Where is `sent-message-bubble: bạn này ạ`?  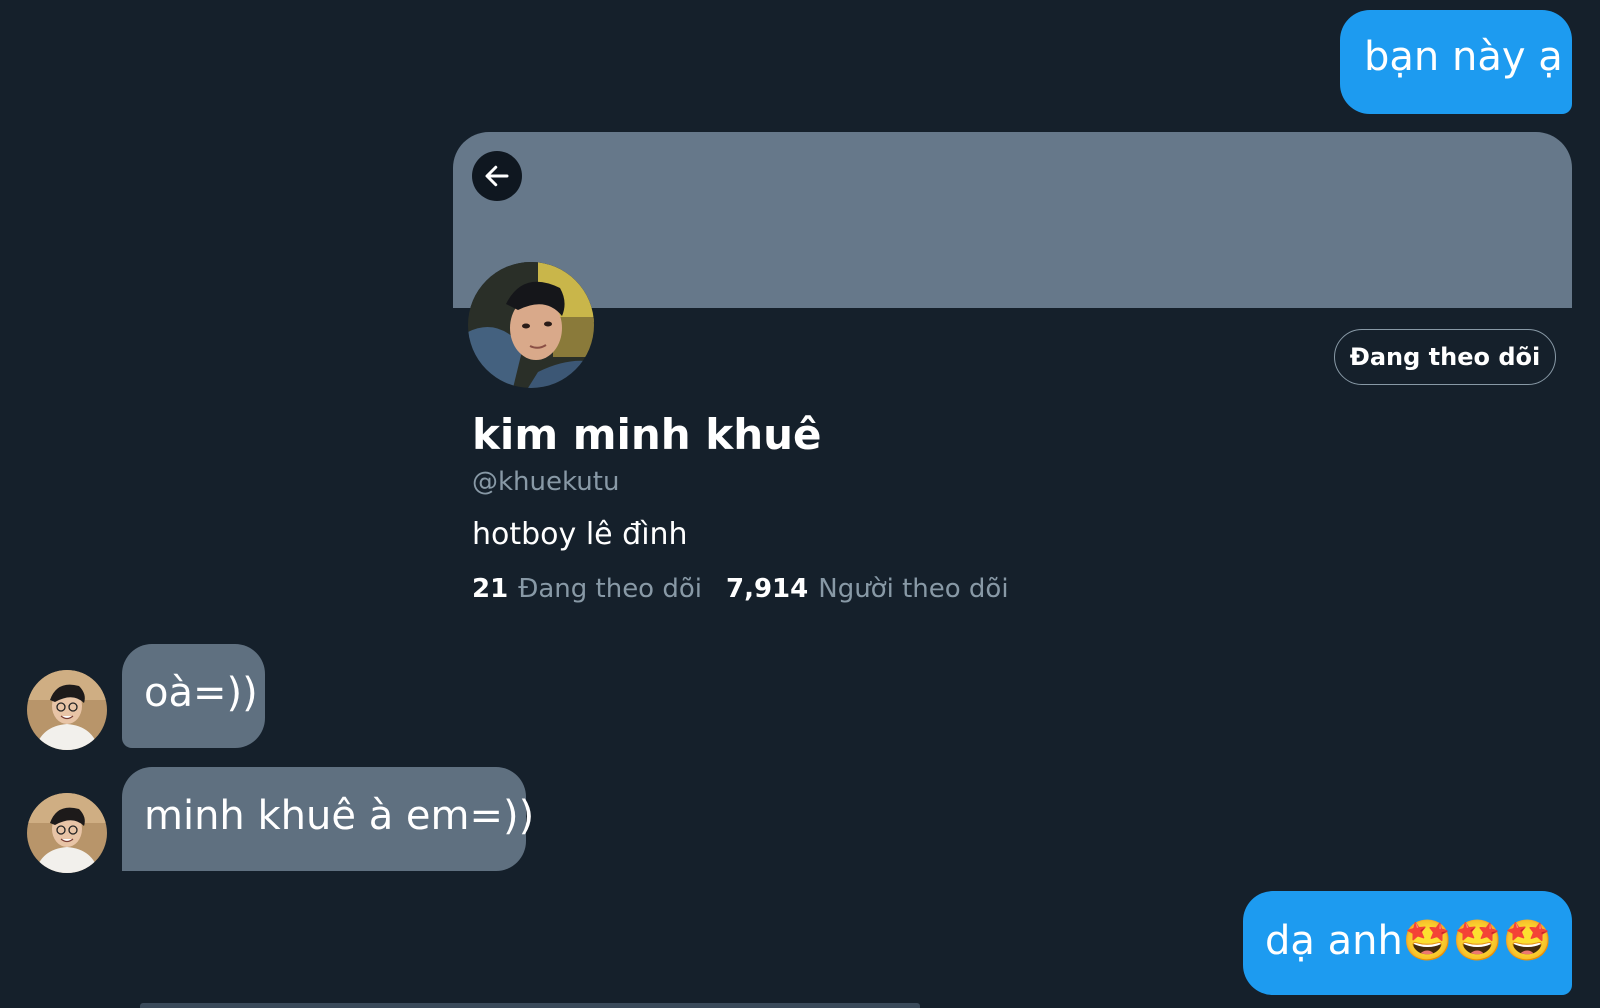
sent-message-bubble: bạn này ạ is located at coordinates (1456, 62).